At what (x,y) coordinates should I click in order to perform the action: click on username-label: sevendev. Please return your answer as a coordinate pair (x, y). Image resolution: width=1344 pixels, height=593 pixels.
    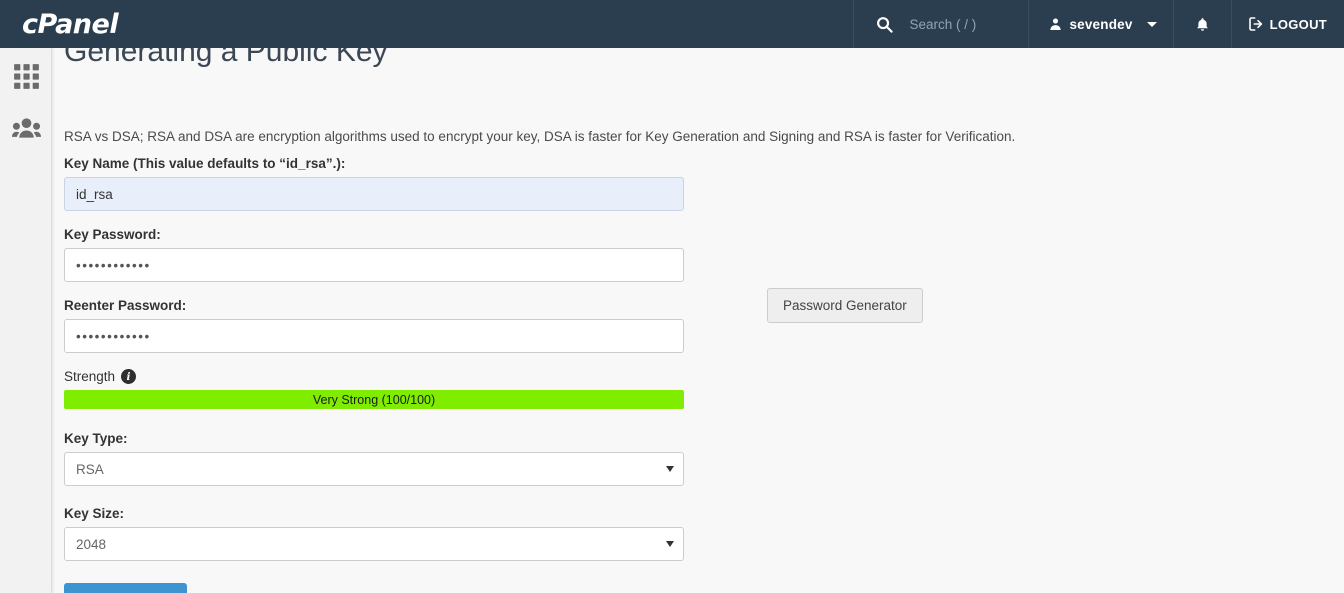
    Looking at the image, I should click on (1101, 24).